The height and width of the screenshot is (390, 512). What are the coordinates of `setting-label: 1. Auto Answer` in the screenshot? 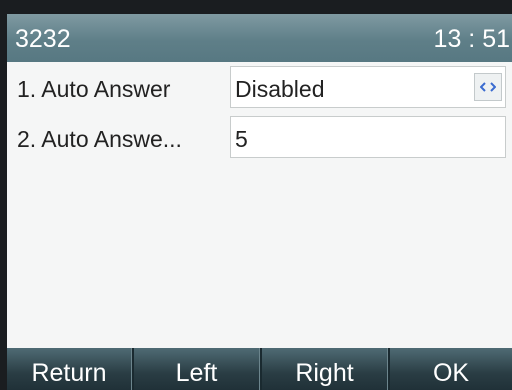 It's located at (94, 89).